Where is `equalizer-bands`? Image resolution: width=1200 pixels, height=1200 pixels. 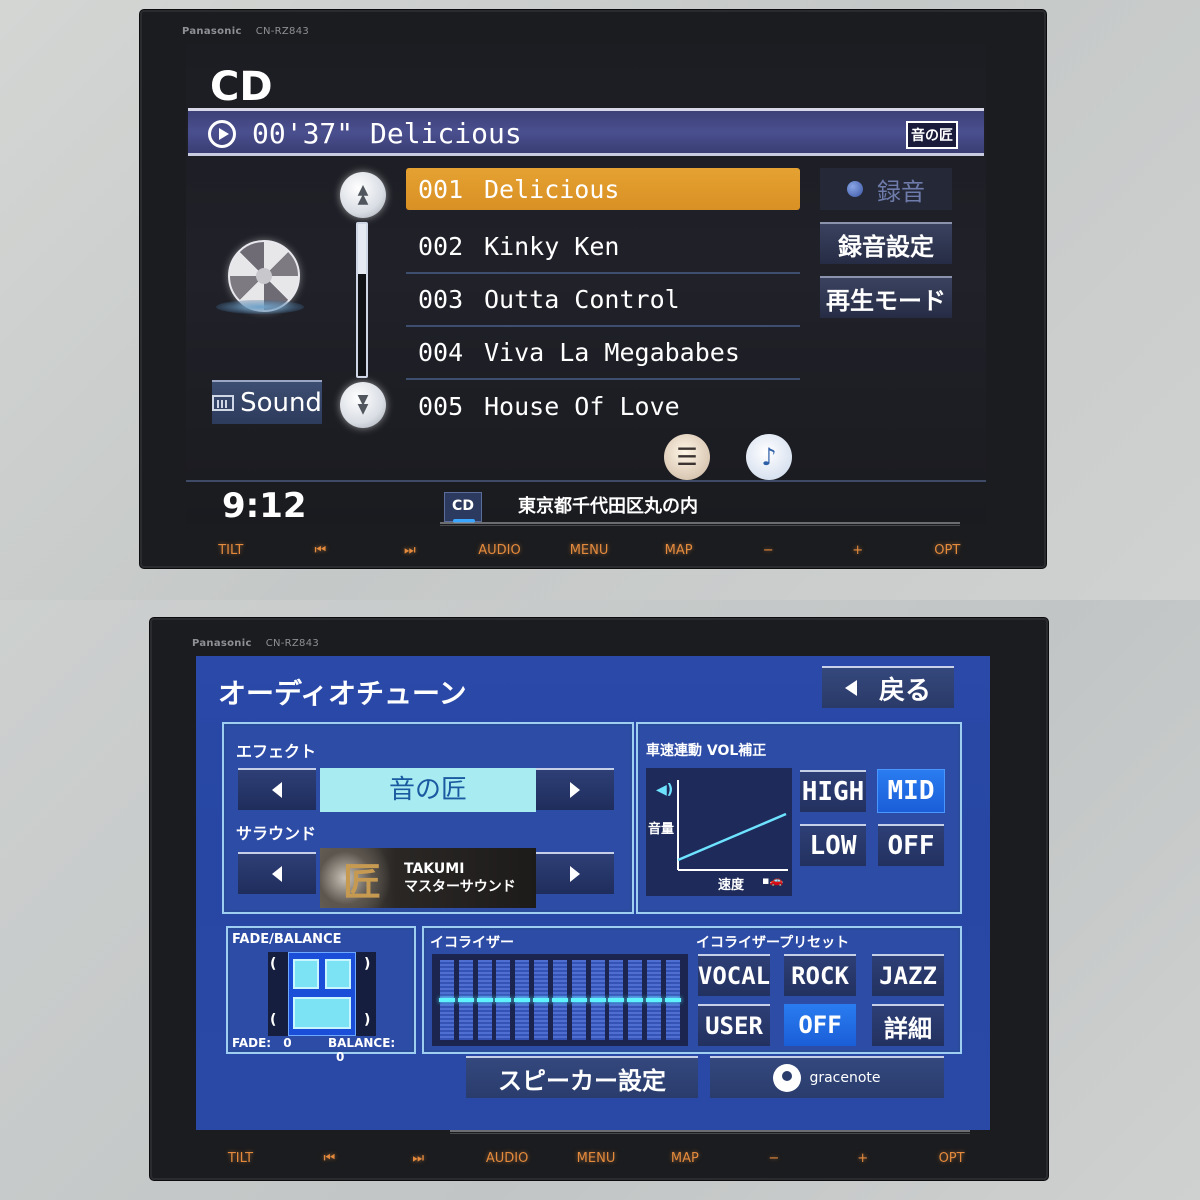 equalizer-bands is located at coordinates (560, 1000).